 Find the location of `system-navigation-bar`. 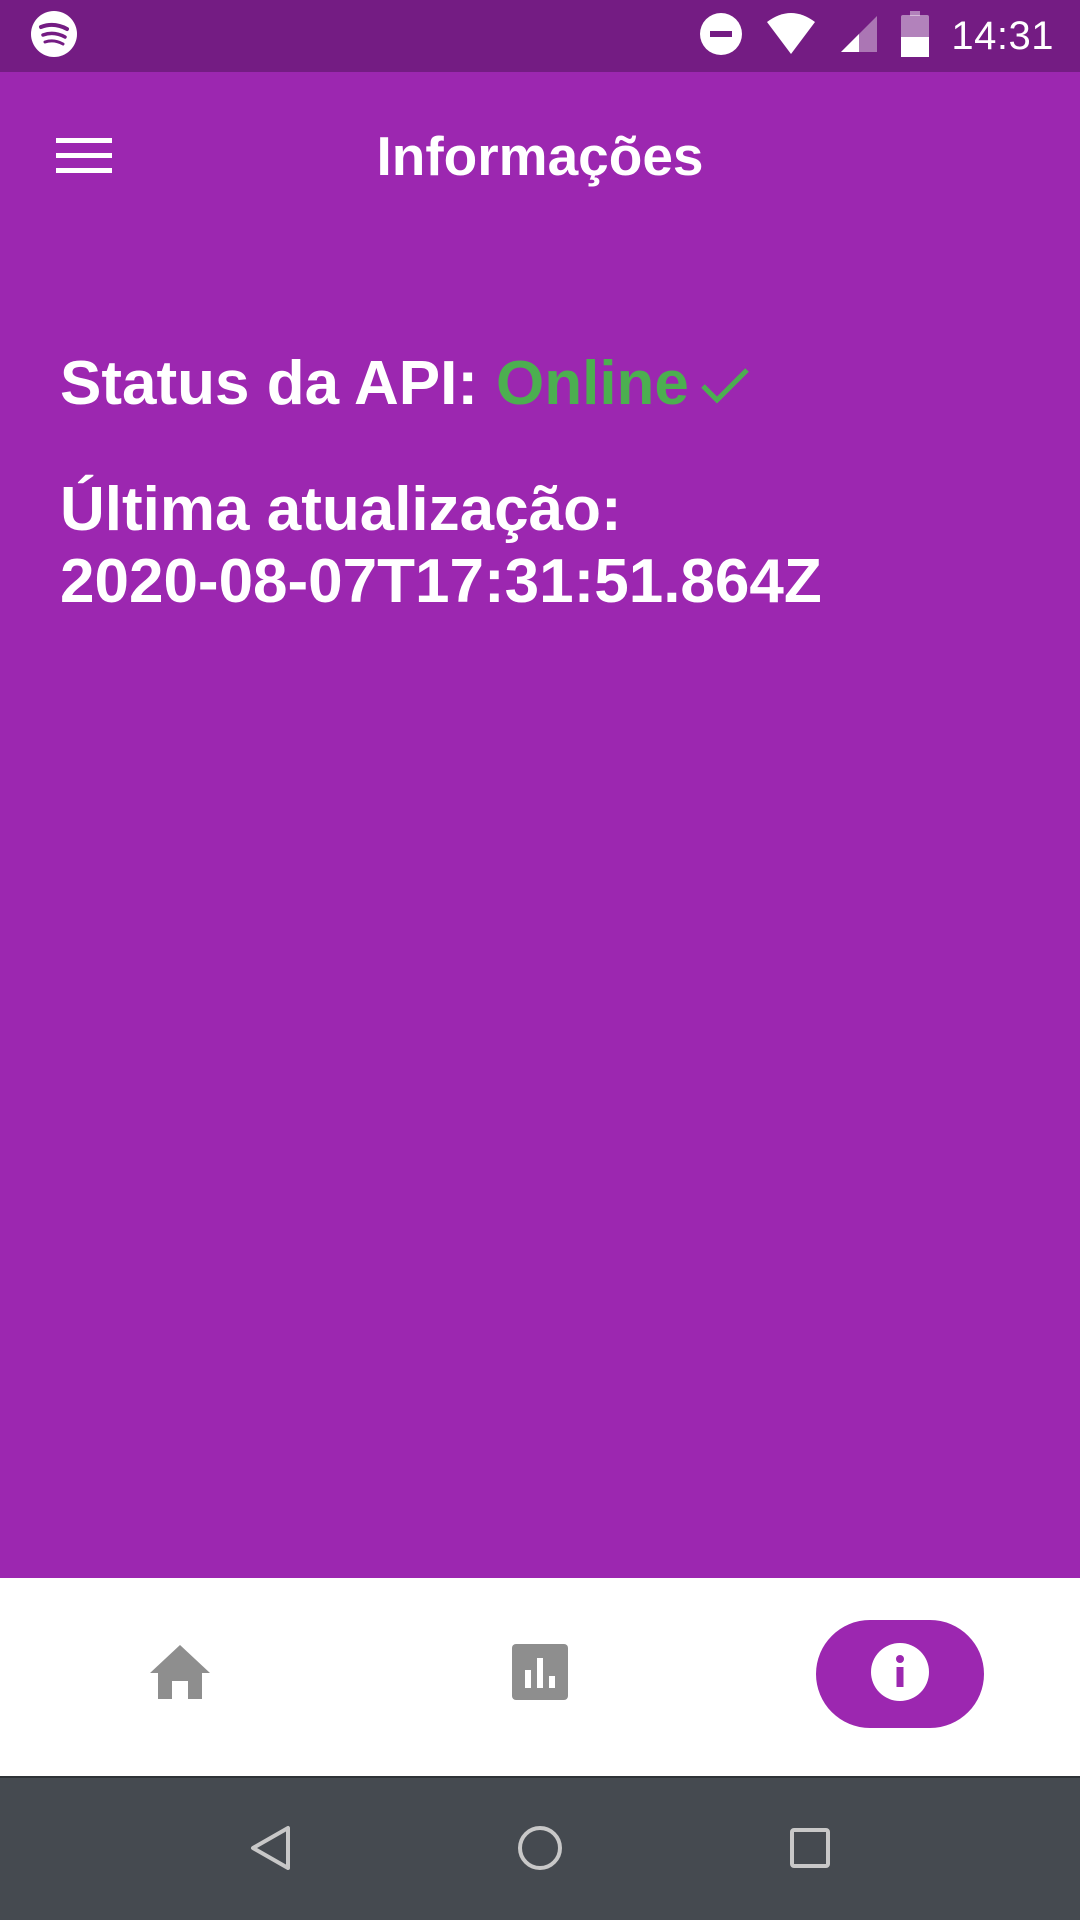

system-navigation-bar is located at coordinates (540, 1848).